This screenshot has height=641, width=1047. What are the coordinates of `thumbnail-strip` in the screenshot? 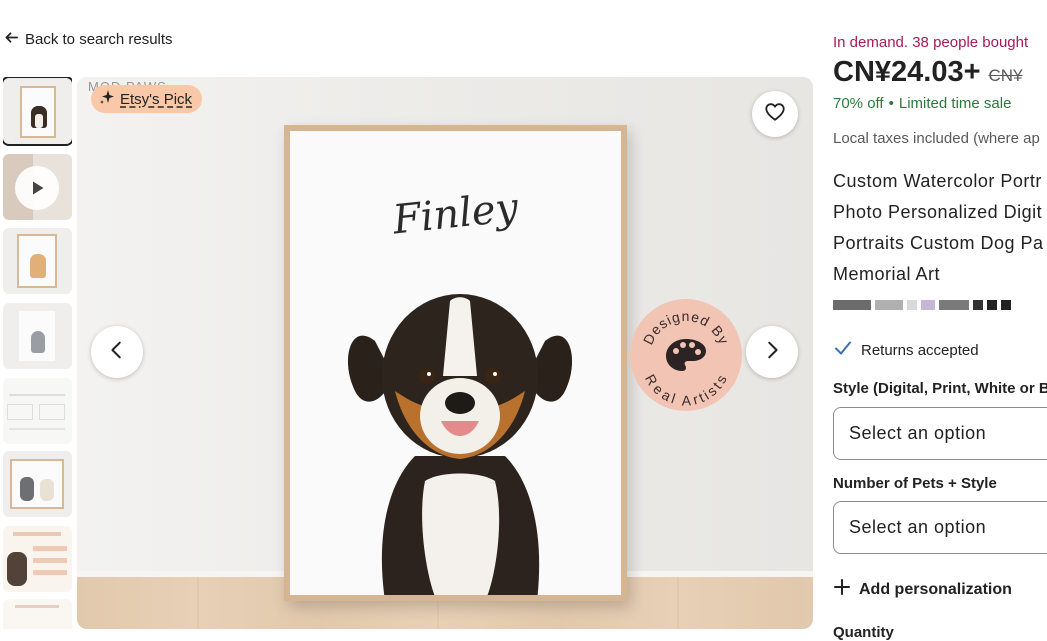 It's located at (37, 353).